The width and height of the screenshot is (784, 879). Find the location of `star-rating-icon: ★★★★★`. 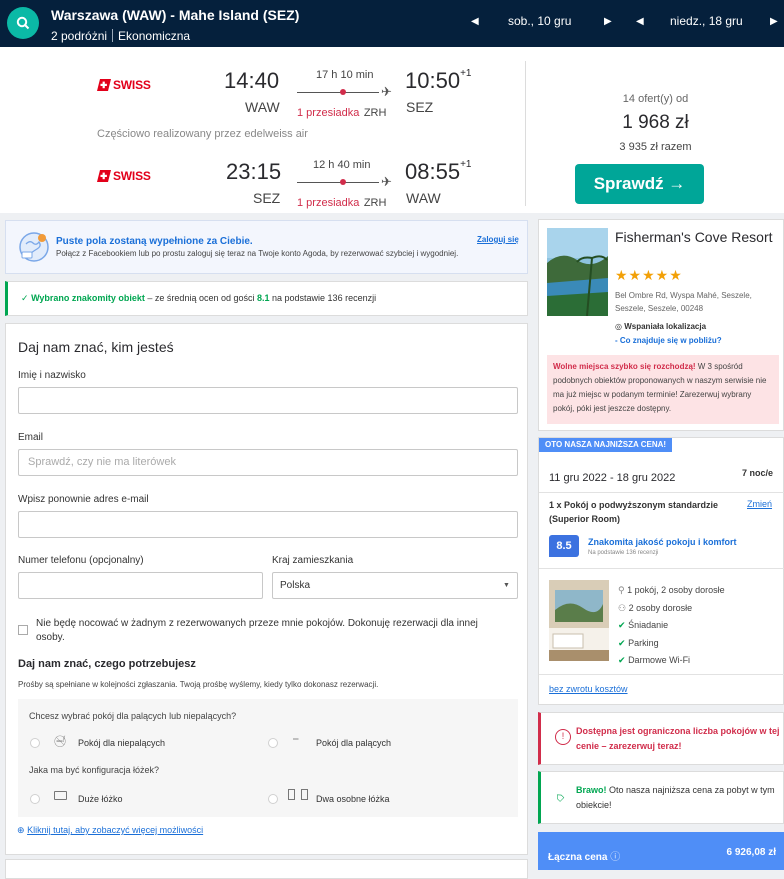

star-rating-icon: ★★★★★ is located at coordinates (649, 275).